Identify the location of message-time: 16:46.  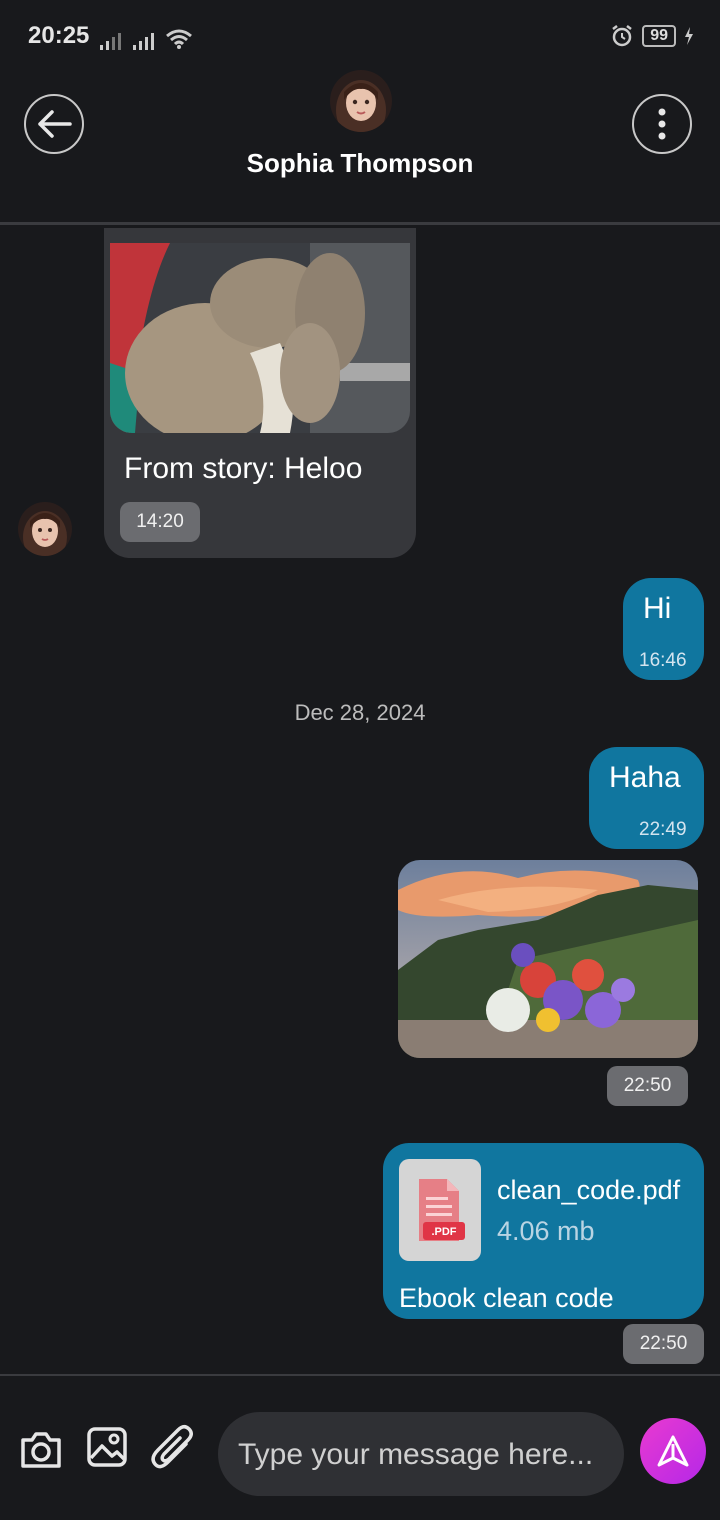
(663, 660).